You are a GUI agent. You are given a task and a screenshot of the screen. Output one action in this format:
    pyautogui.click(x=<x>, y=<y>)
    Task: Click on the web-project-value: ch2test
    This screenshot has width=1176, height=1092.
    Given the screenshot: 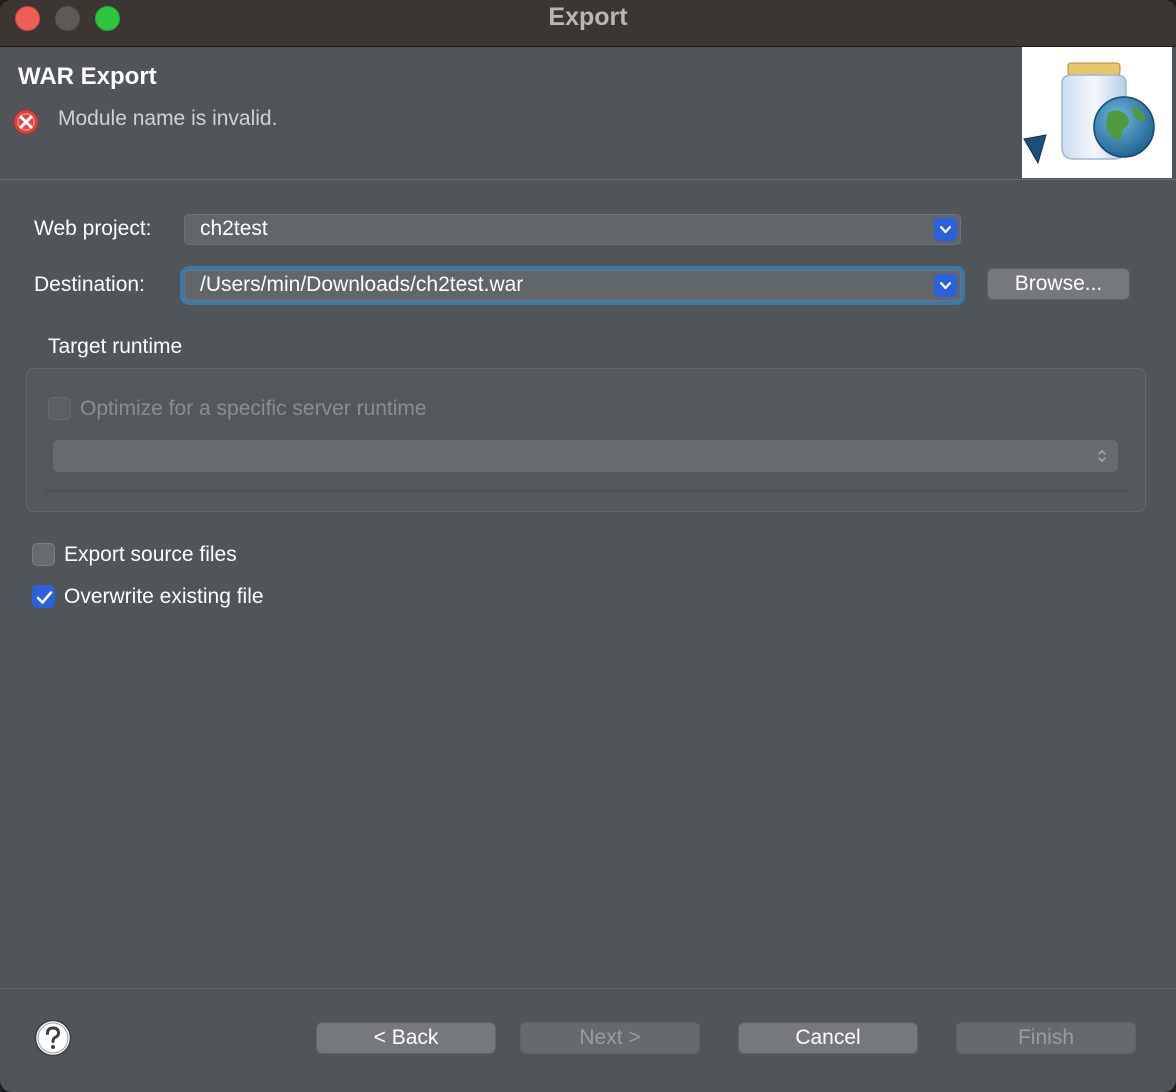 What is the action you would take?
    pyautogui.click(x=234, y=228)
    